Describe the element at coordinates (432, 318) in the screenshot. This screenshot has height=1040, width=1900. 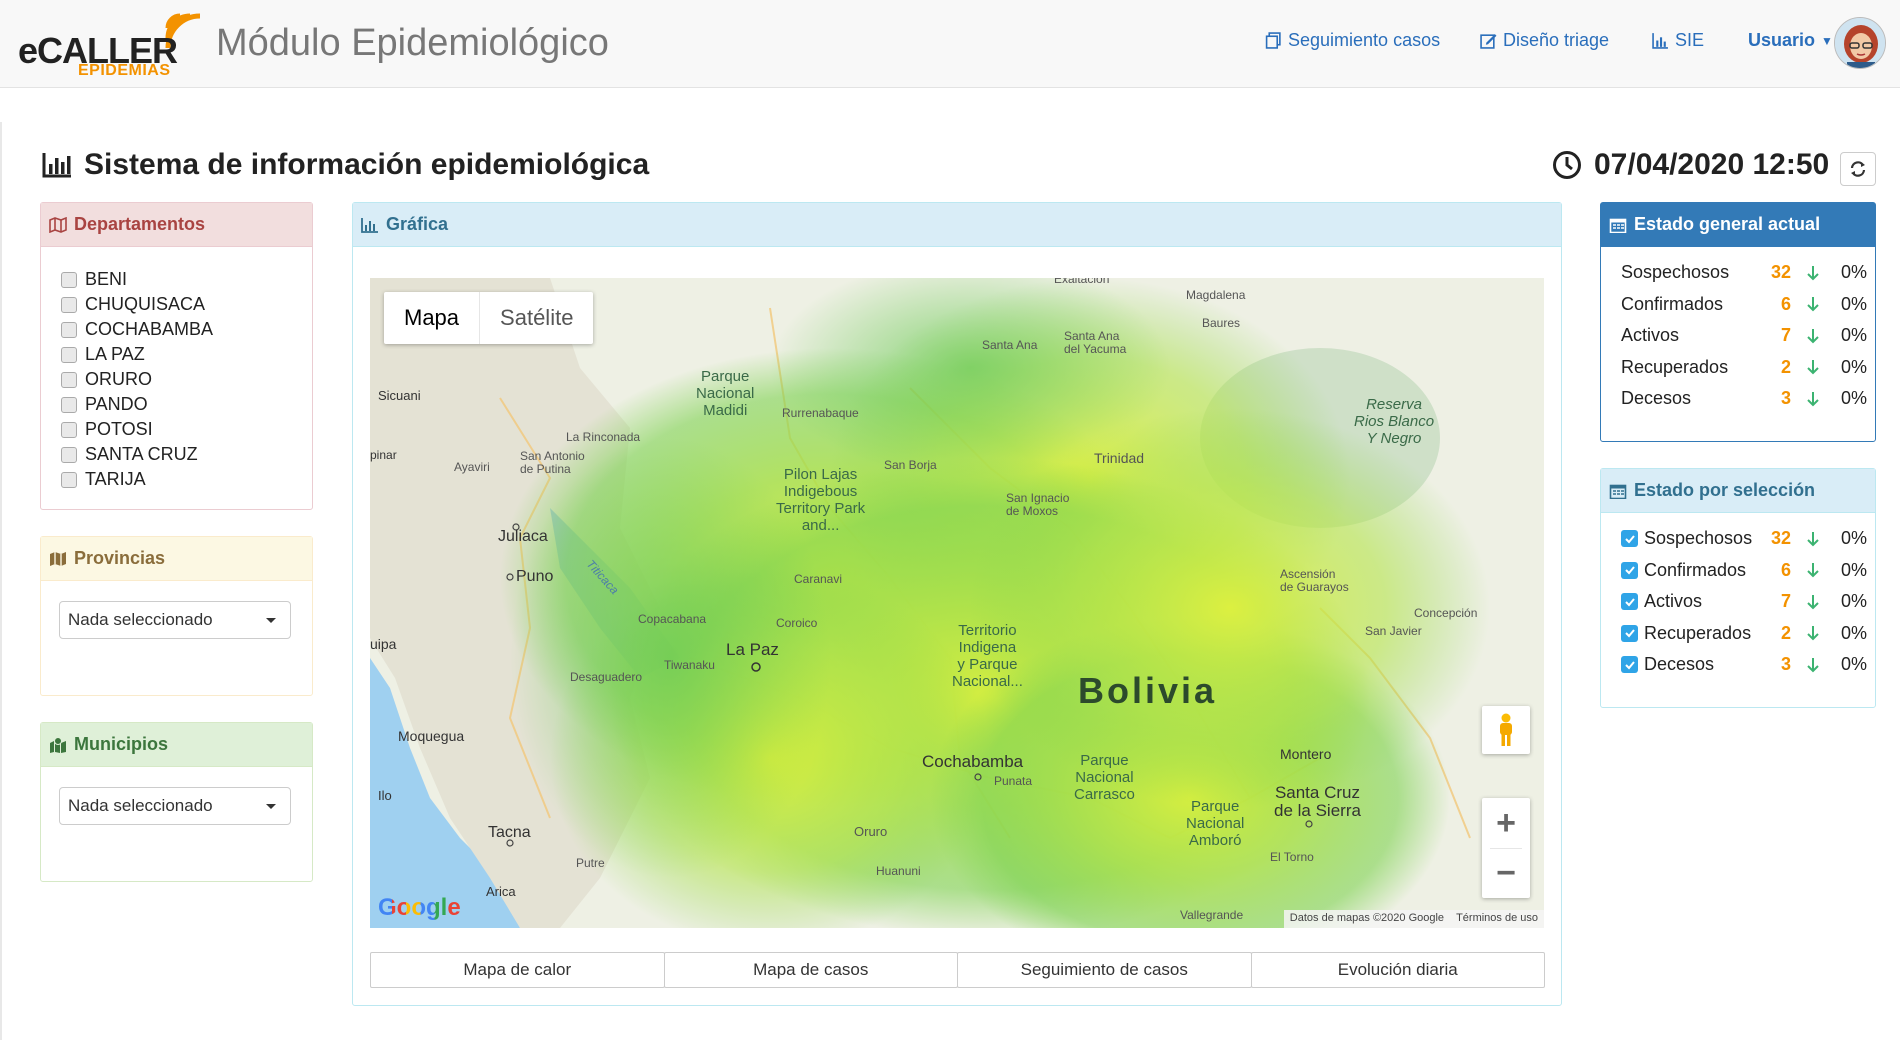
I see `map-type-mapa: Mapa` at that location.